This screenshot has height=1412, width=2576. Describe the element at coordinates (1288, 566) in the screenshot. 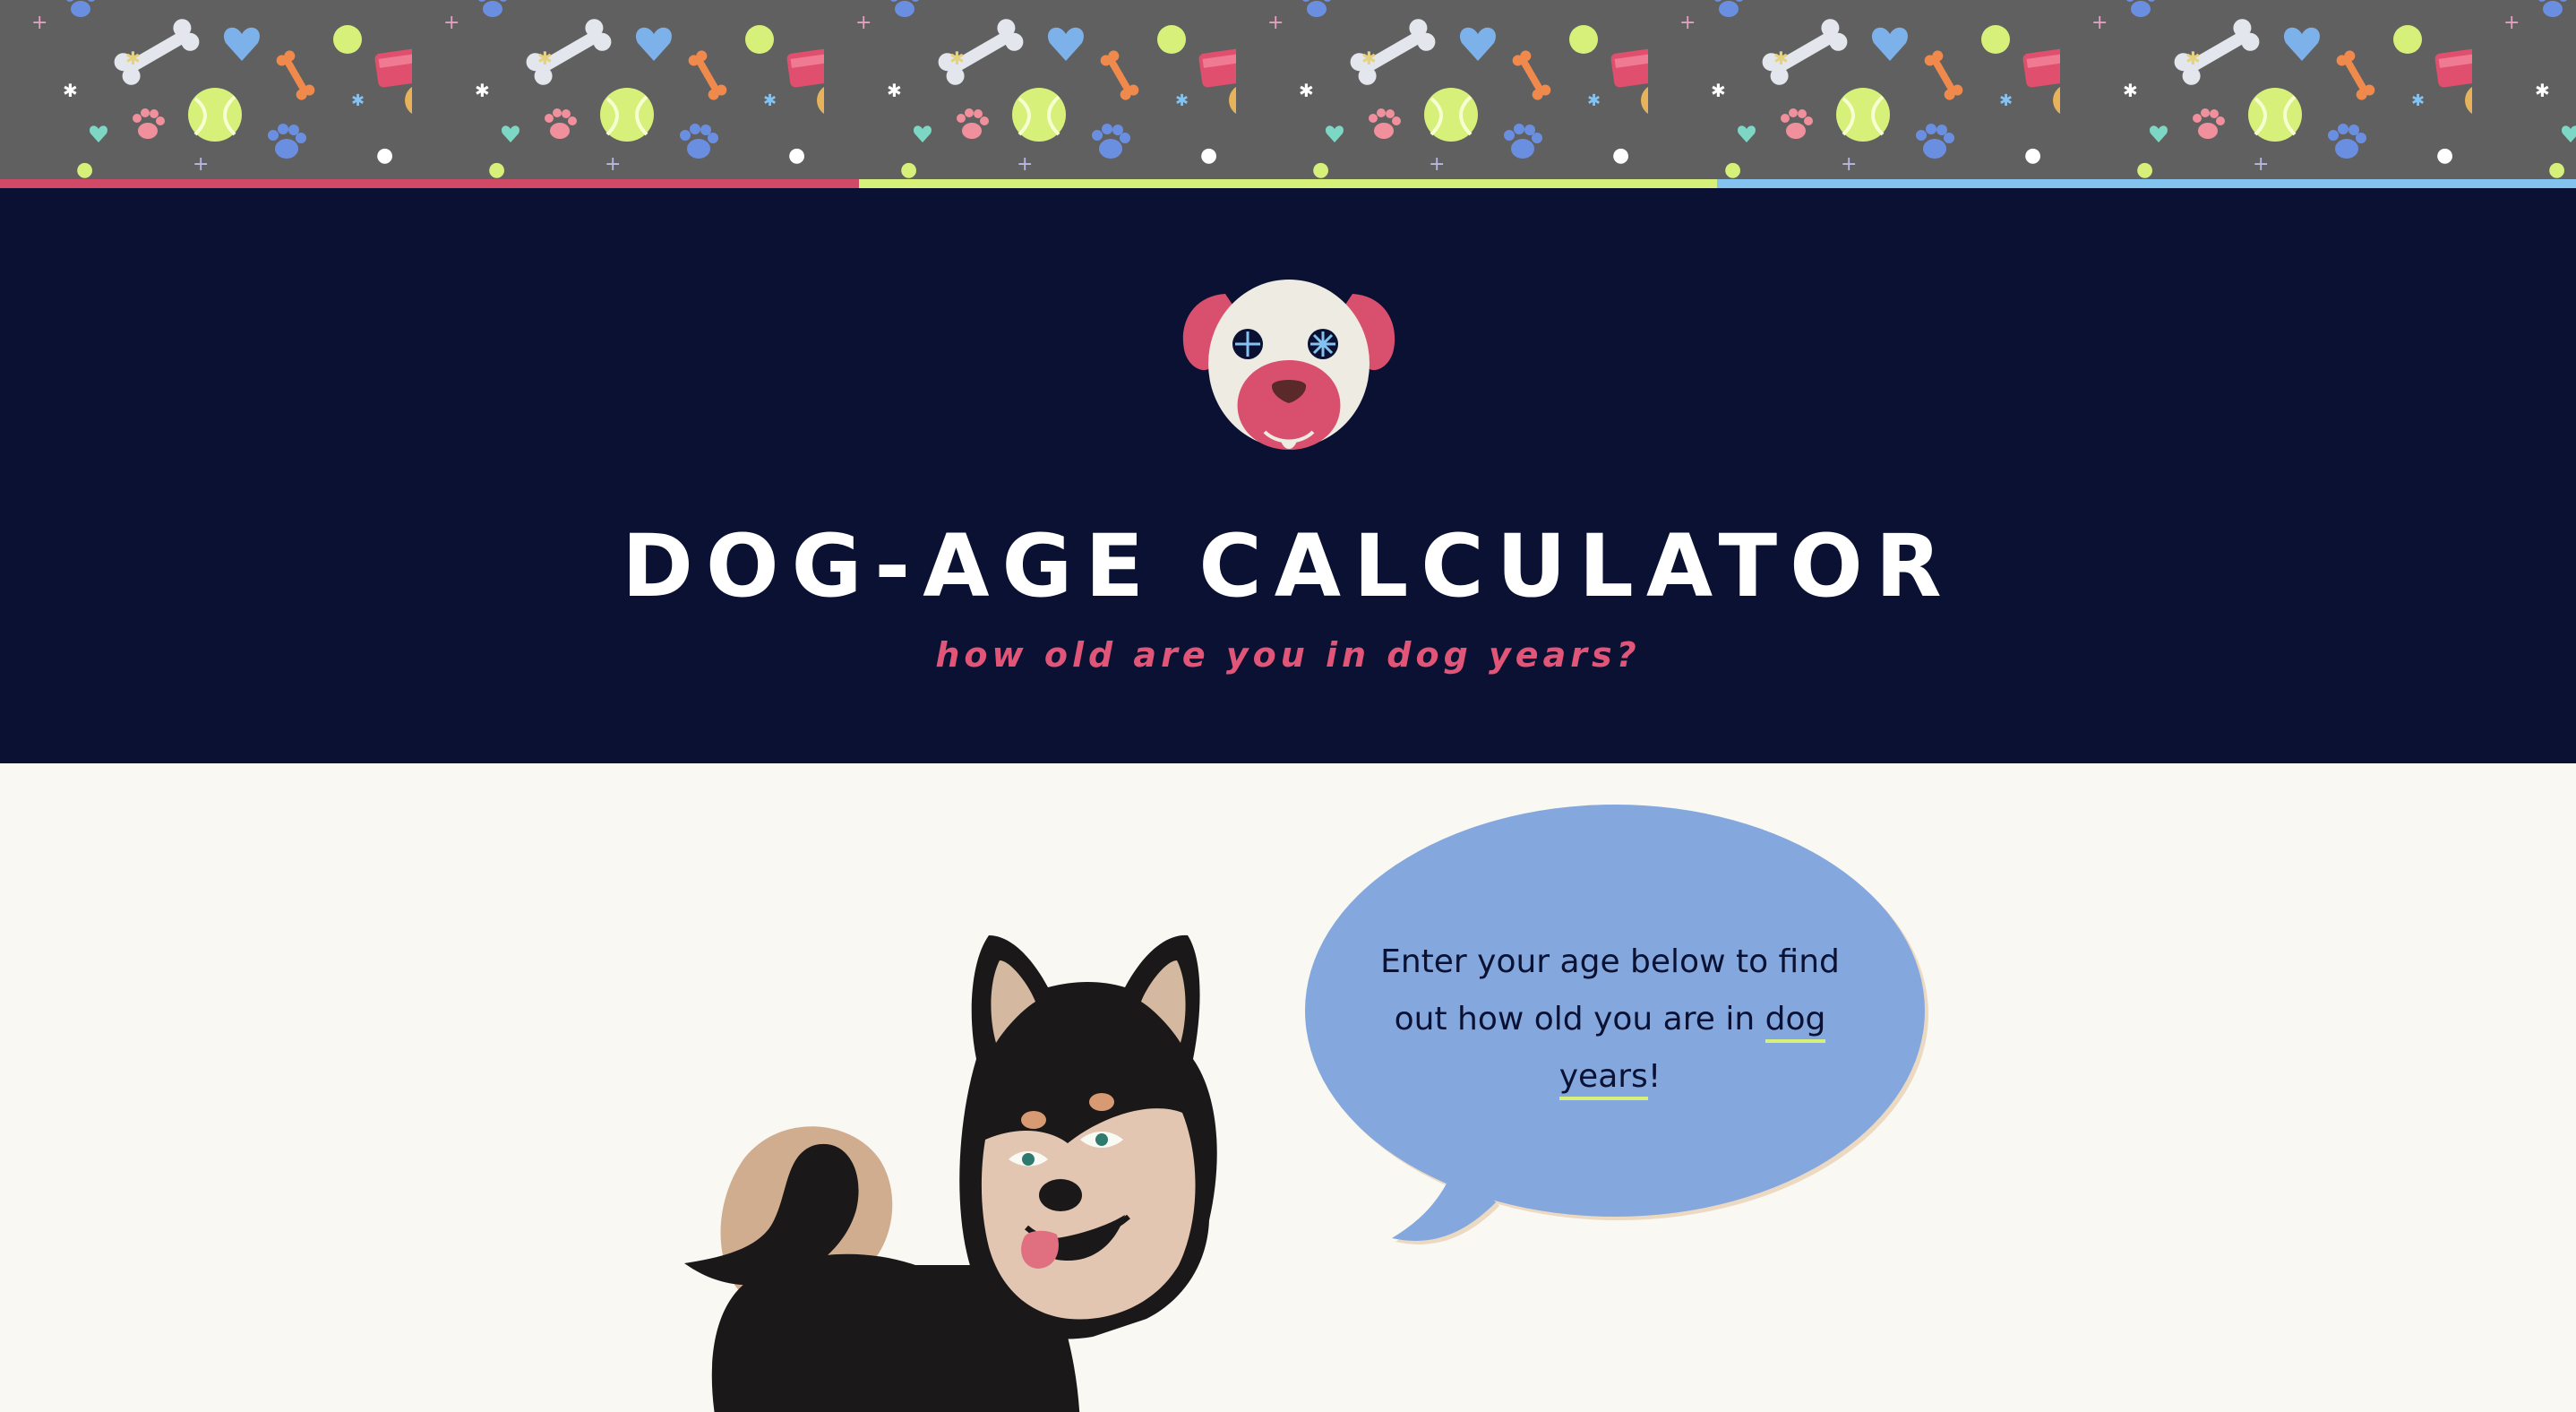

I see `page-title: DOG-AGE CALCULATOR` at that location.